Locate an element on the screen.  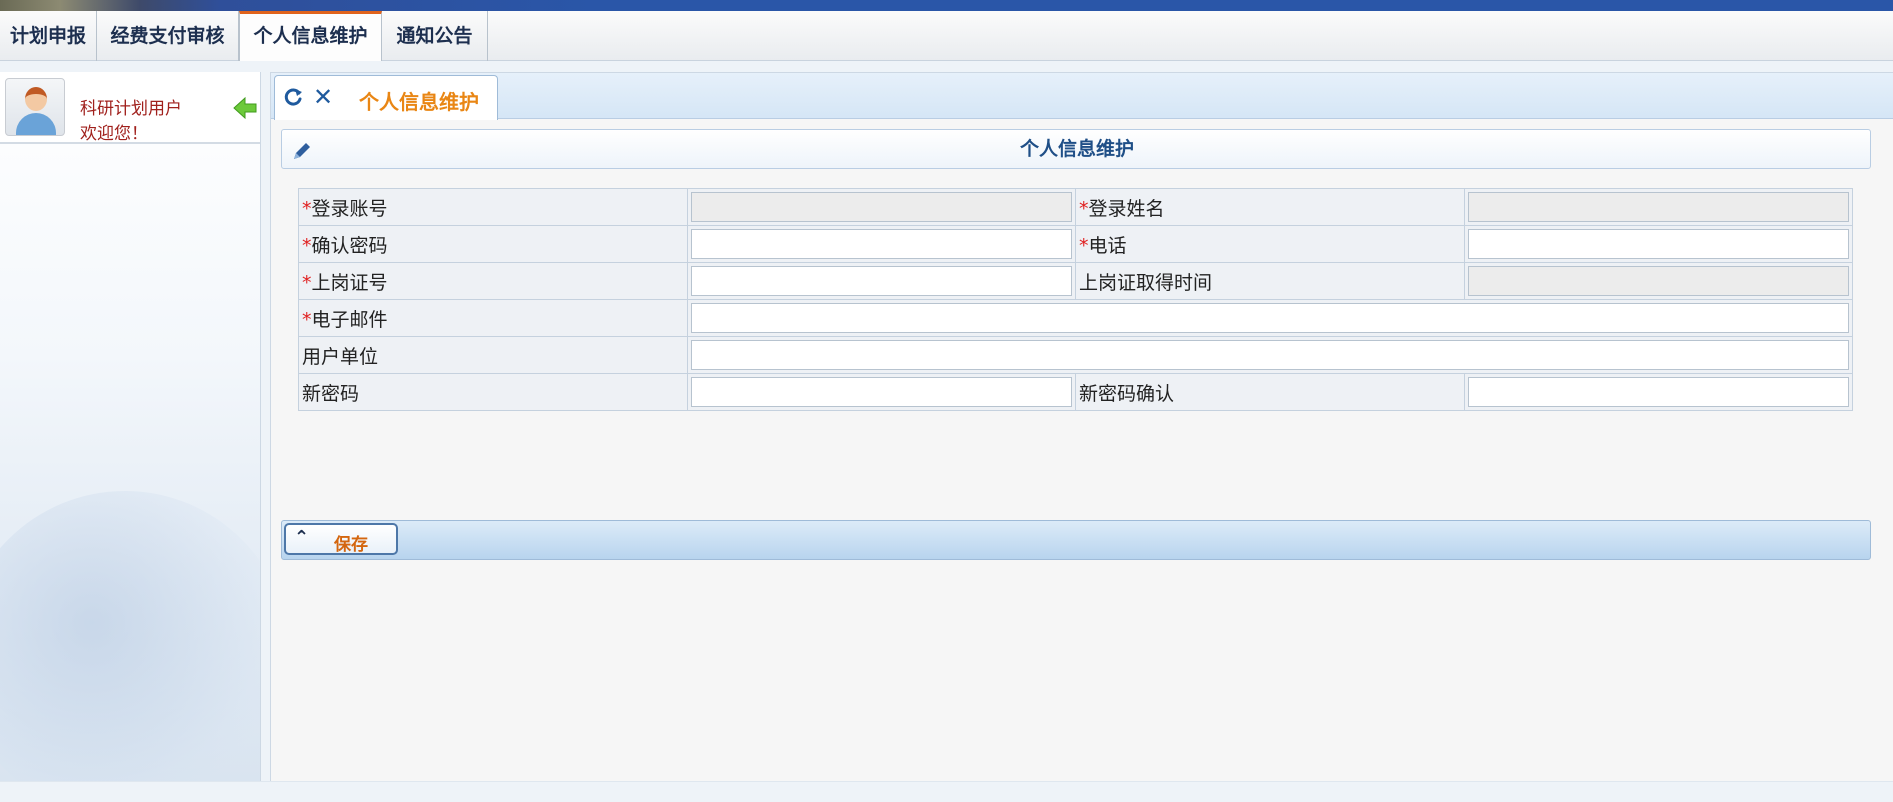
top-banner is located at coordinates (946, 5).